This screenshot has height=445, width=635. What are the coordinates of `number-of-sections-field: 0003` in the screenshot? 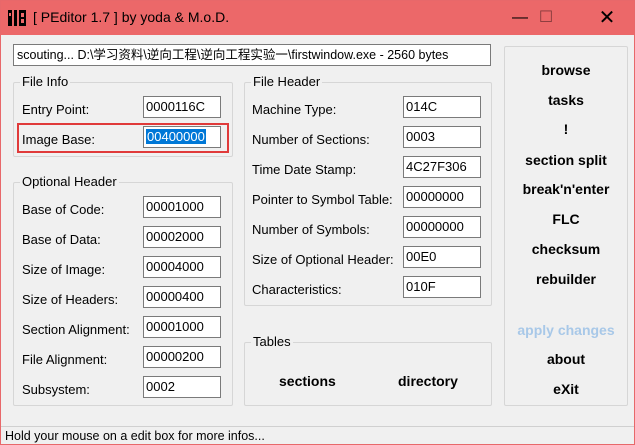 It's located at (442, 137).